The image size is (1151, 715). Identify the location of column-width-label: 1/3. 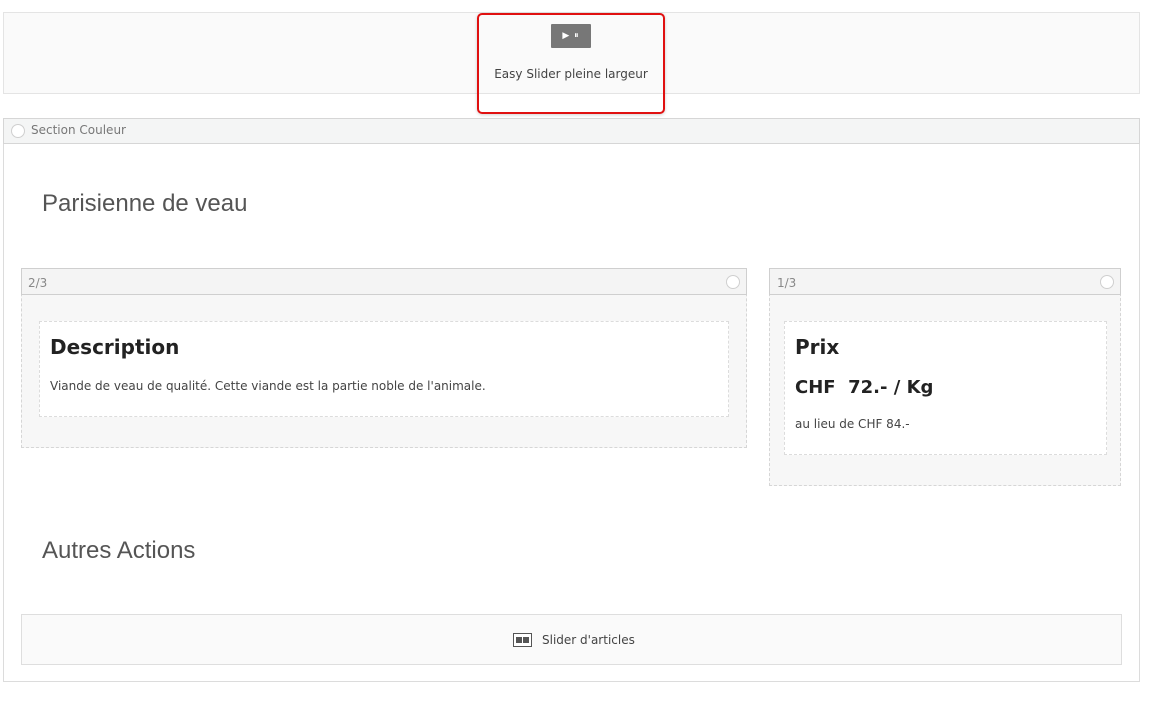
(787, 283).